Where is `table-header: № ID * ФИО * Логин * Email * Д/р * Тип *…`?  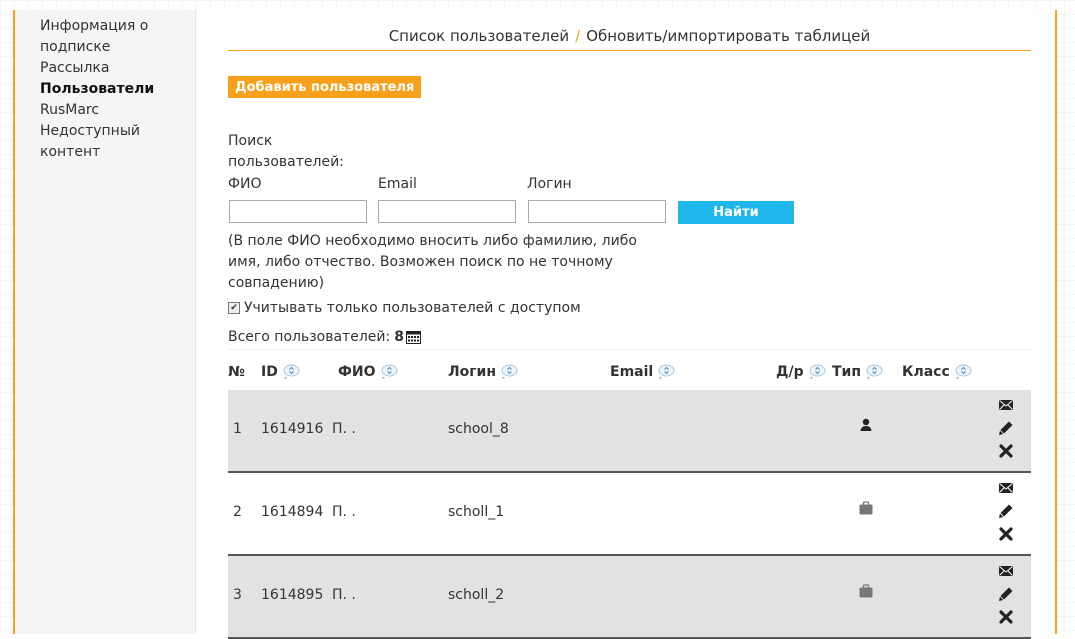 table-header: № ID * ФИО * Логин * Email * Д/р * Тип *… is located at coordinates (629, 377).